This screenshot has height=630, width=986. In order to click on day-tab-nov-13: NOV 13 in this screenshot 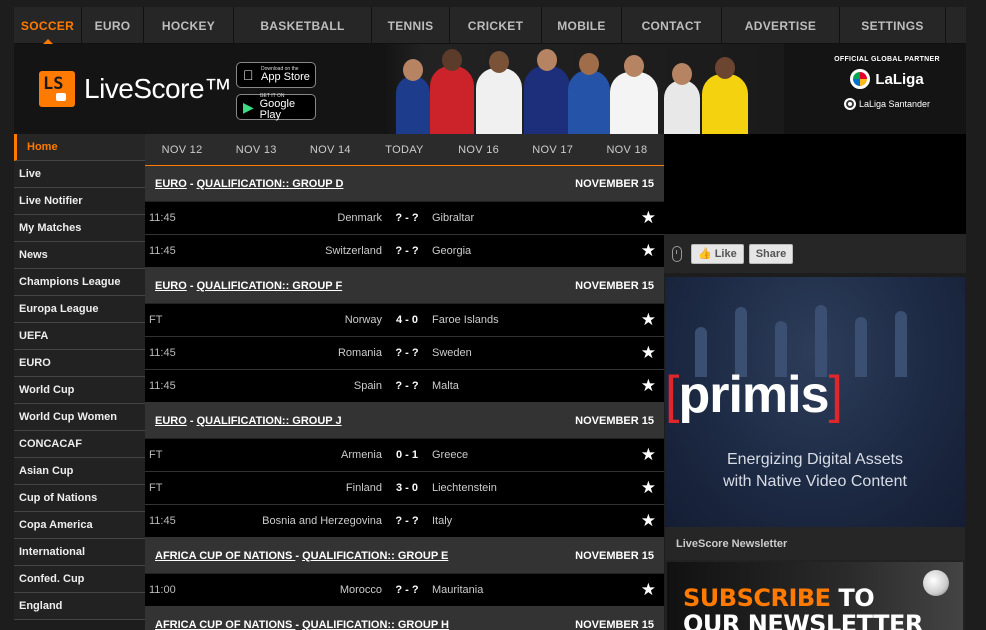, I will do `click(256, 149)`.